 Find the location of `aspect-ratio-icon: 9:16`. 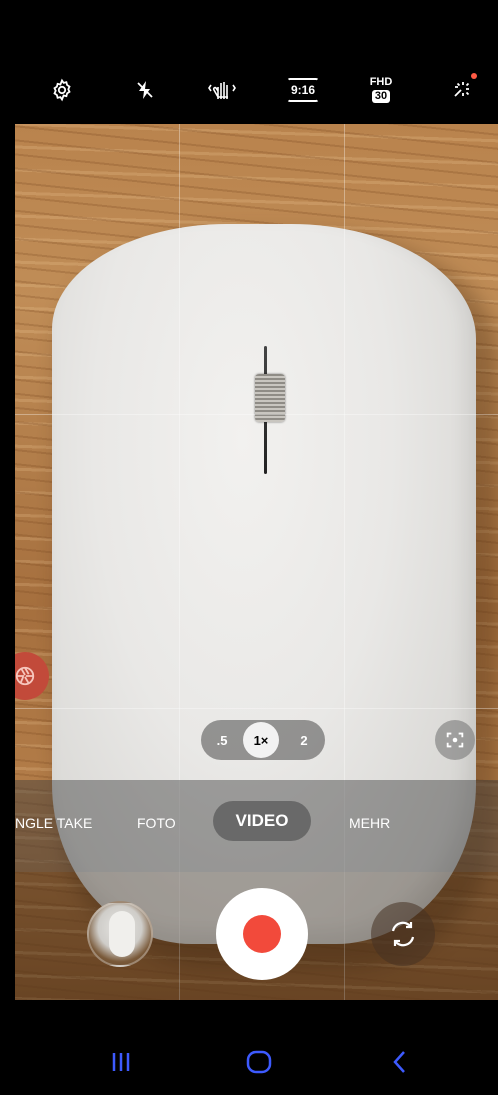

aspect-ratio-icon: 9:16 is located at coordinates (303, 90).